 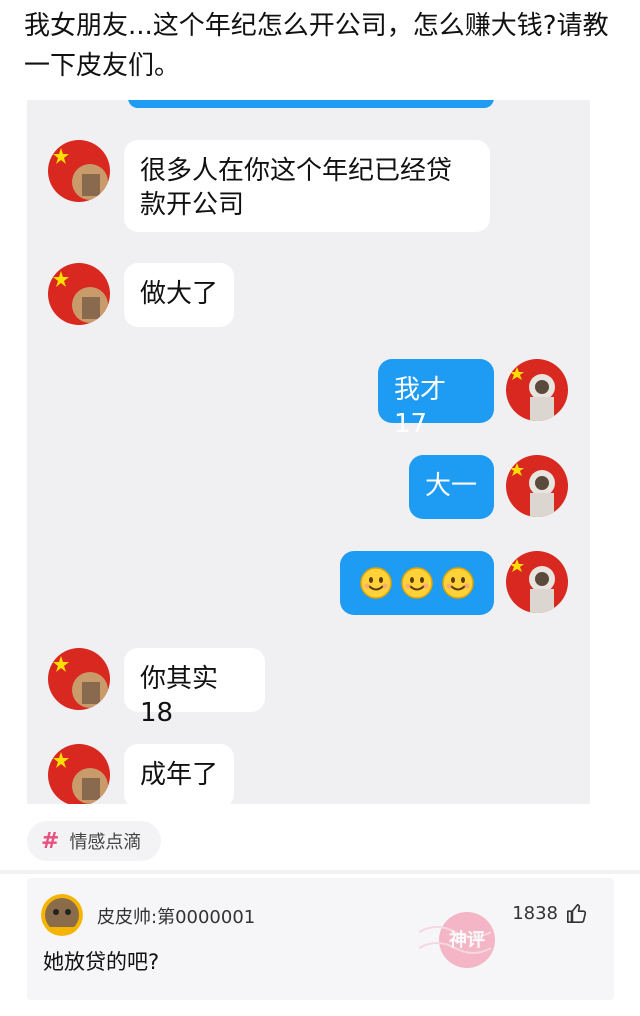 I want to click on message-bubble: 我才17, so click(x=436, y=399).